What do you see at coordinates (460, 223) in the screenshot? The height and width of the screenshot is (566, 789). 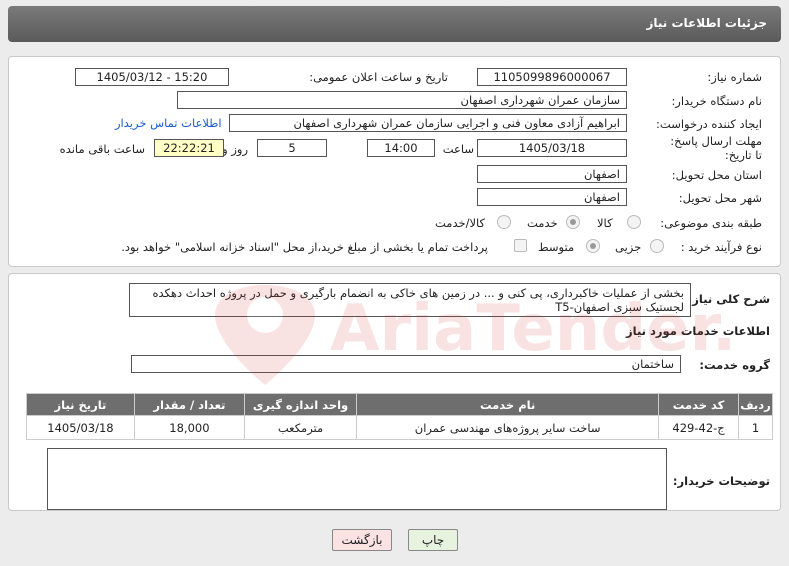 I see `category-goods-service-label: کالا/خدمت` at bounding box center [460, 223].